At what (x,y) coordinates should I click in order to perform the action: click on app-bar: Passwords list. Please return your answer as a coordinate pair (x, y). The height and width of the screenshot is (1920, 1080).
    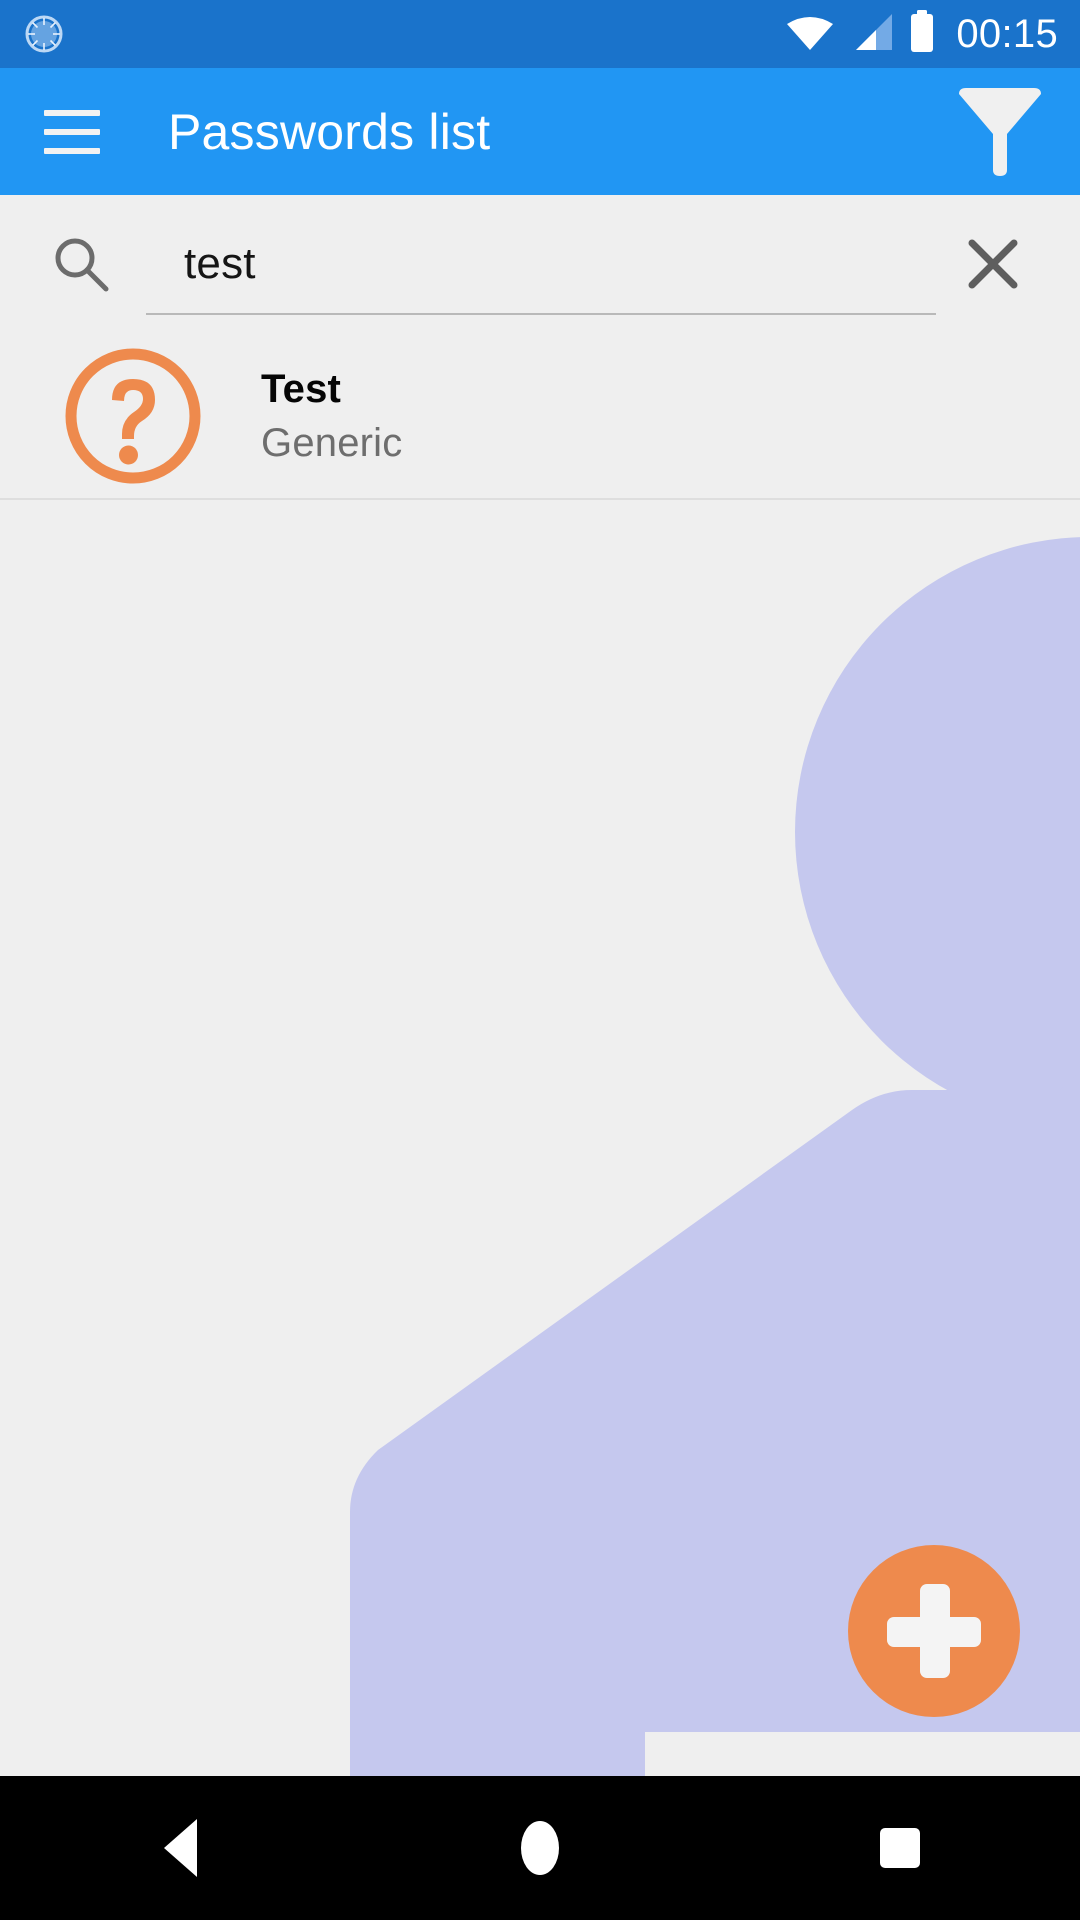
    Looking at the image, I should click on (540, 131).